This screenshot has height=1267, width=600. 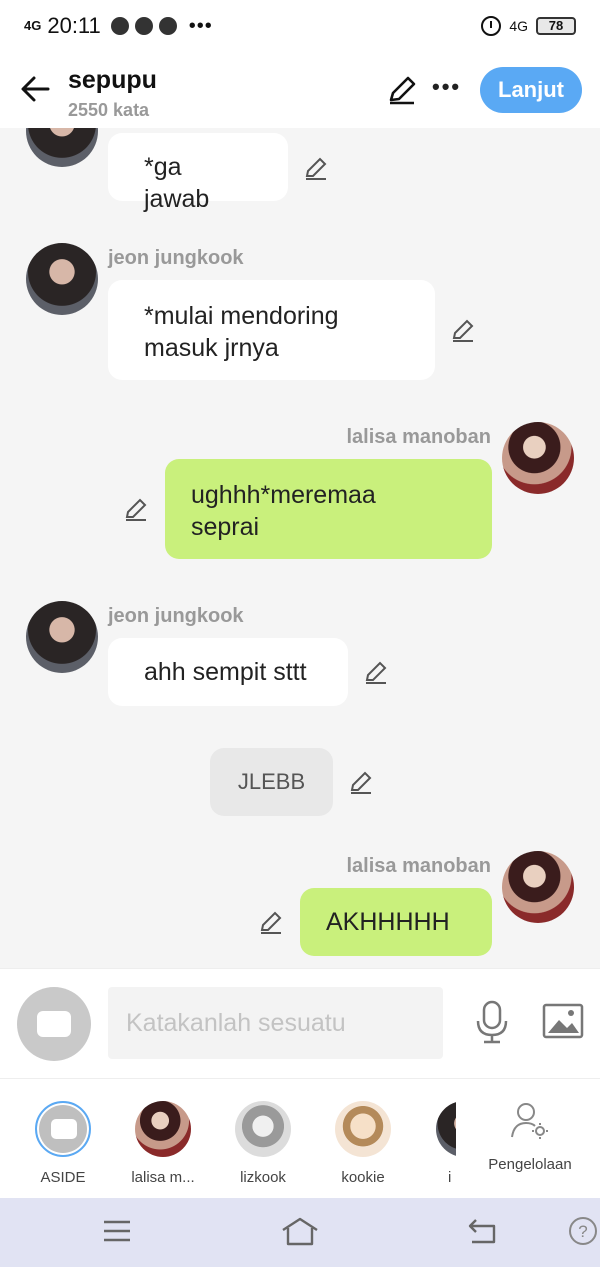 I want to click on message-bubble: *ga jawab, so click(x=198, y=173).